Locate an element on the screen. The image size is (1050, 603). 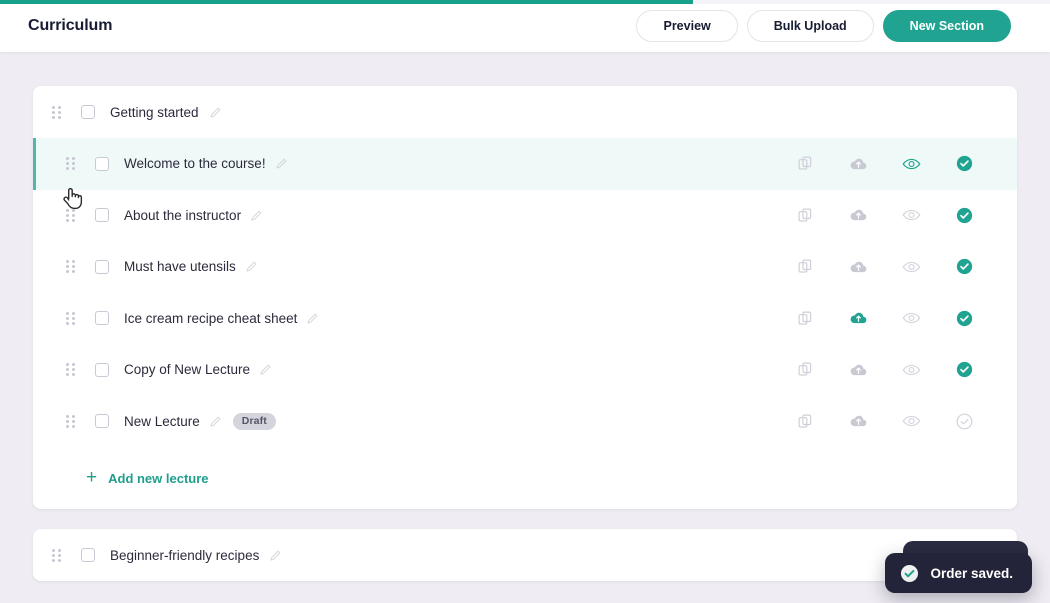
add-new-lecture-button: + Add new lecture is located at coordinates (147, 477).